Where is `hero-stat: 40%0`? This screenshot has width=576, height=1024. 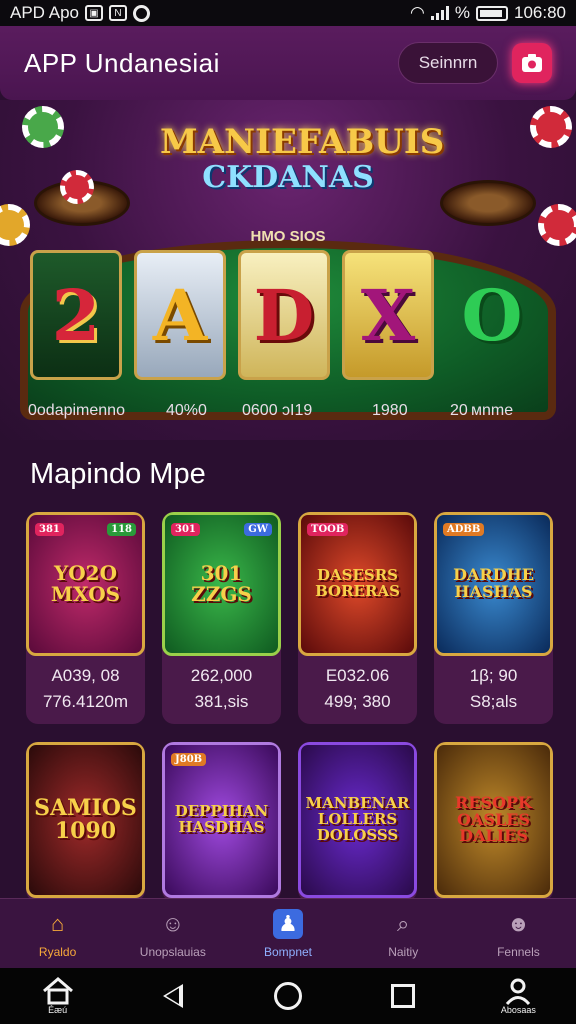 hero-stat: 40%0 is located at coordinates (186, 410).